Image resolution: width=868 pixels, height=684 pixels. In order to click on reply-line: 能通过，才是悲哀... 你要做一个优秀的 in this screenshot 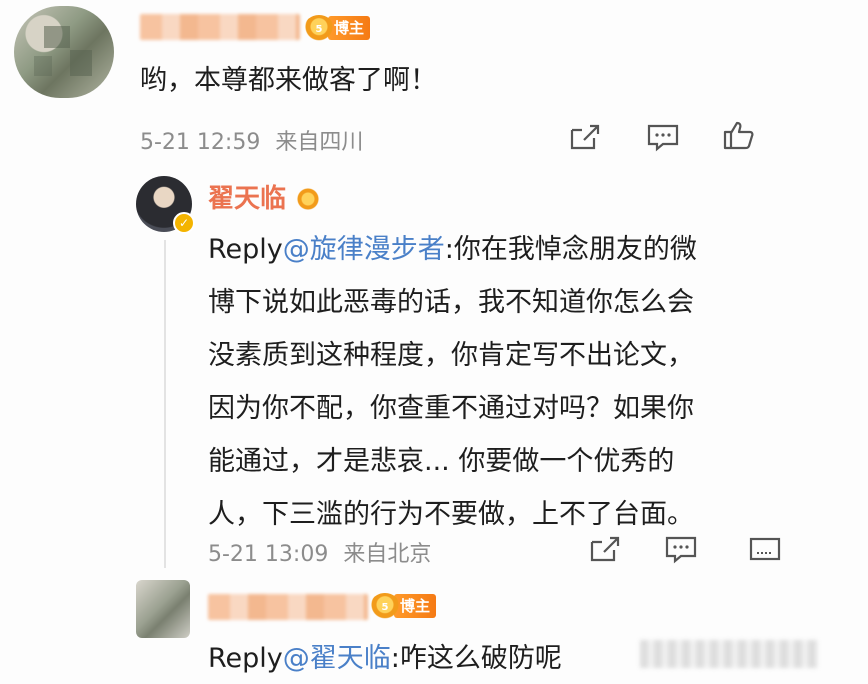, I will do `click(441, 461)`.